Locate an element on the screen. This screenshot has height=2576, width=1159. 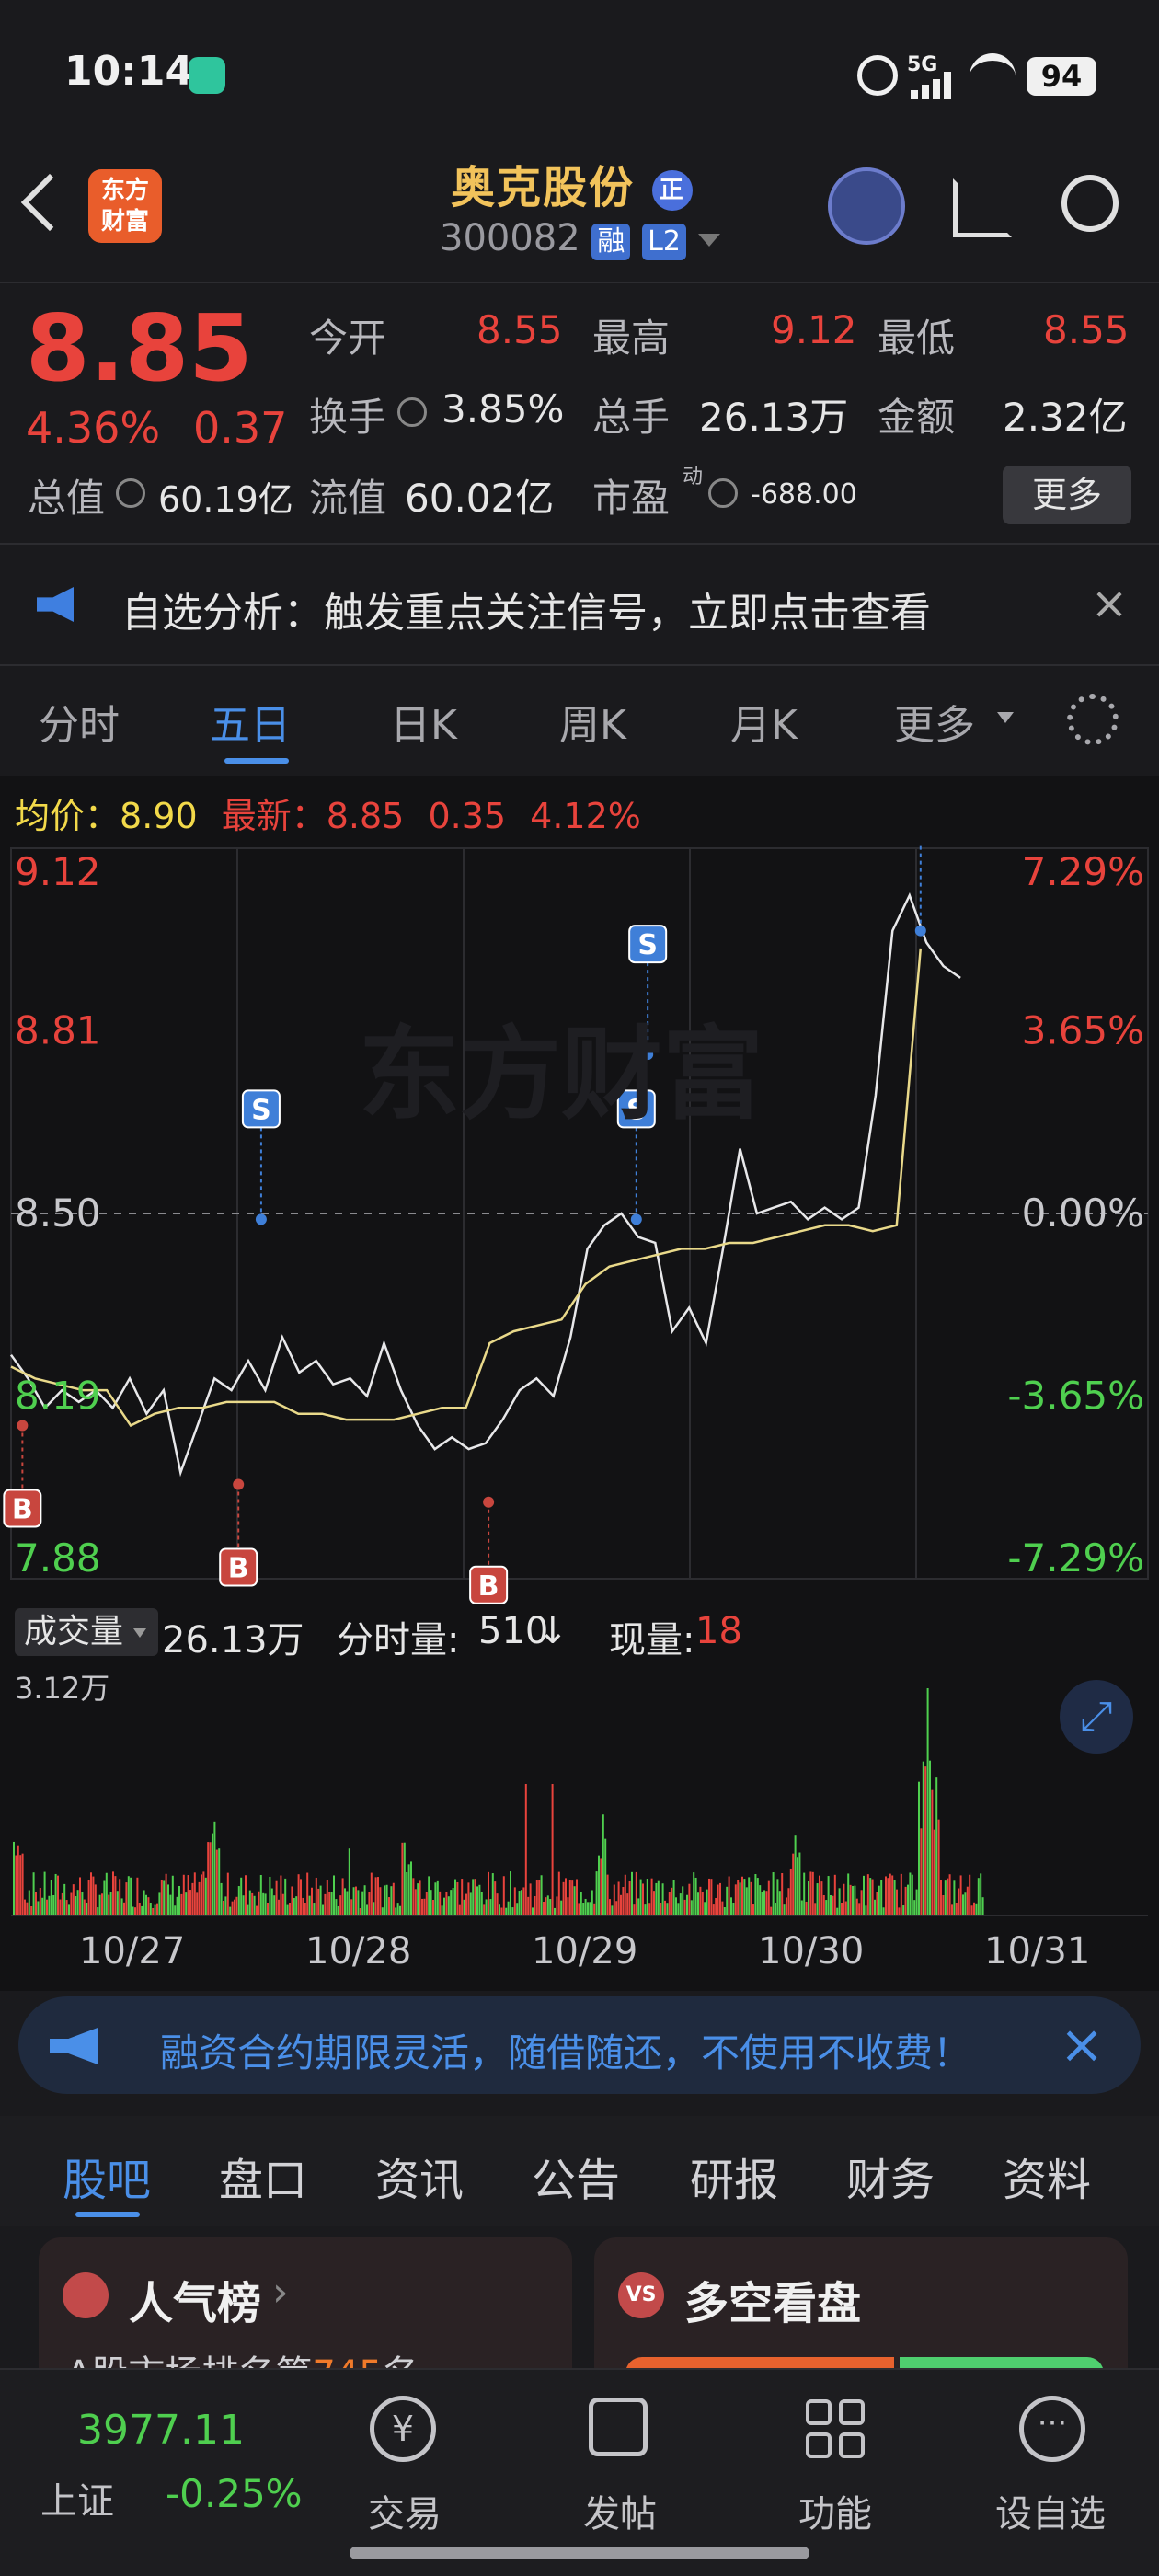
y-left-label: 8.19 is located at coordinates (58, 1396).